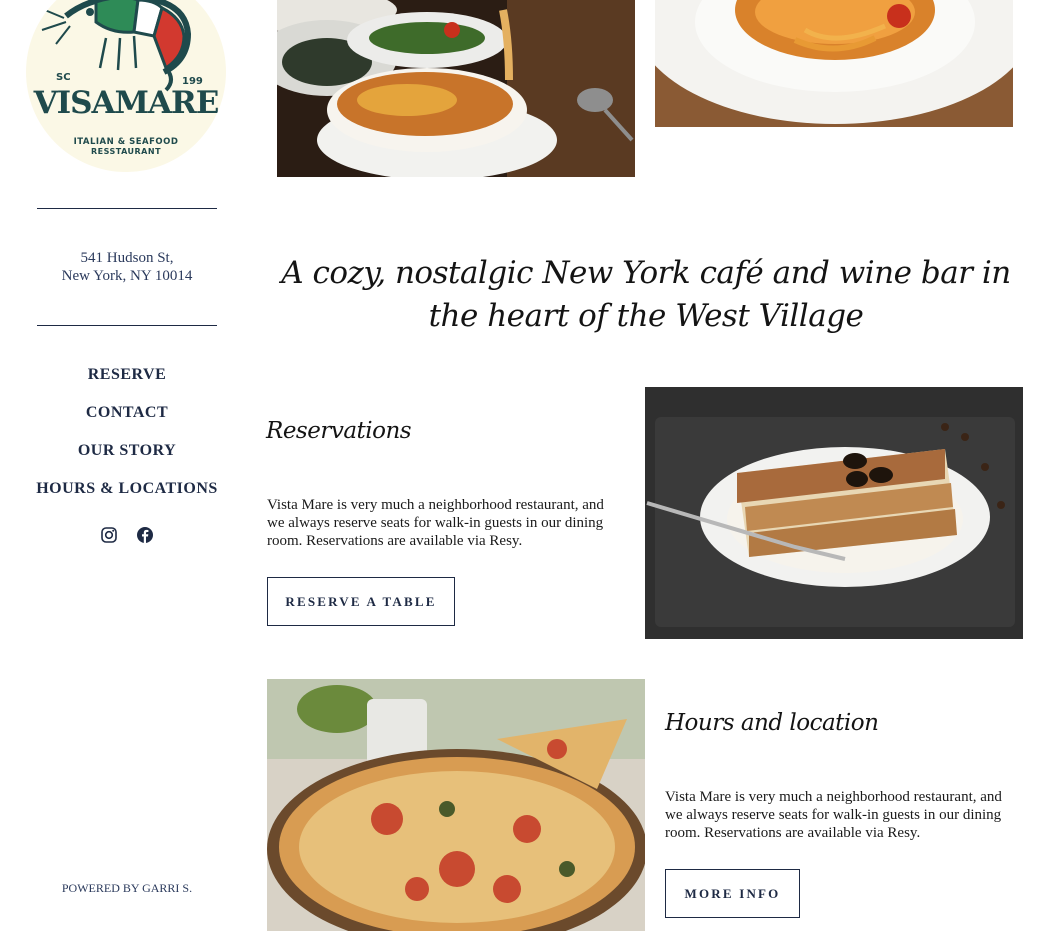 The height and width of the screenshot is (943, 1039). Describe the element at coordinates (339, 431) in the screenshot. I see `reservations-title: Reservations` at that location.